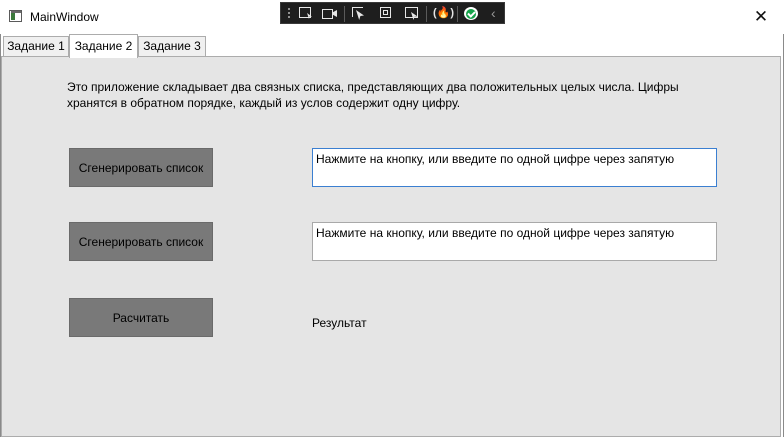 The height and width of the screenshot is (437, 784). What do you see at coordinates (498, 13) in the screenshot?
I see `collapse-chevron-icon: ‹` at bounding box center [498, 13].